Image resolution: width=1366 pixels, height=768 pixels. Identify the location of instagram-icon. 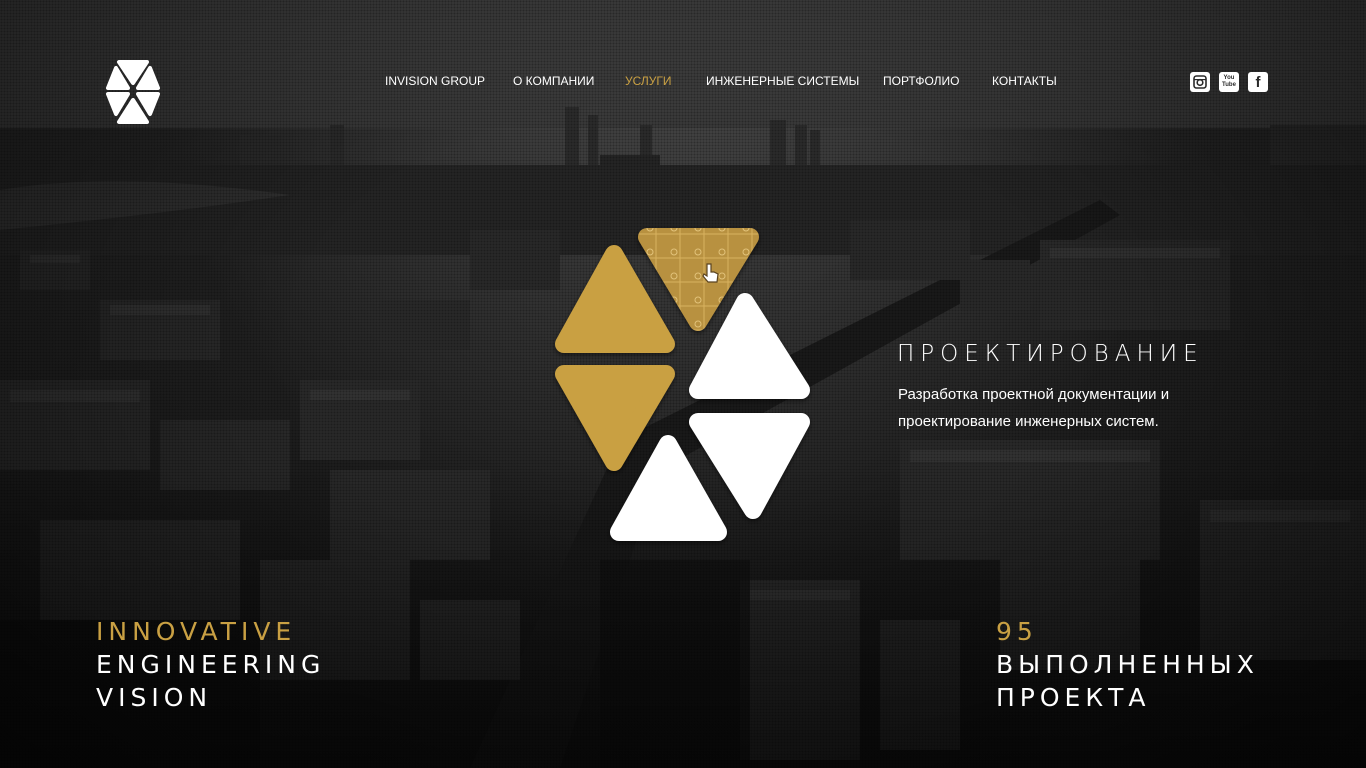
(1200, 82).